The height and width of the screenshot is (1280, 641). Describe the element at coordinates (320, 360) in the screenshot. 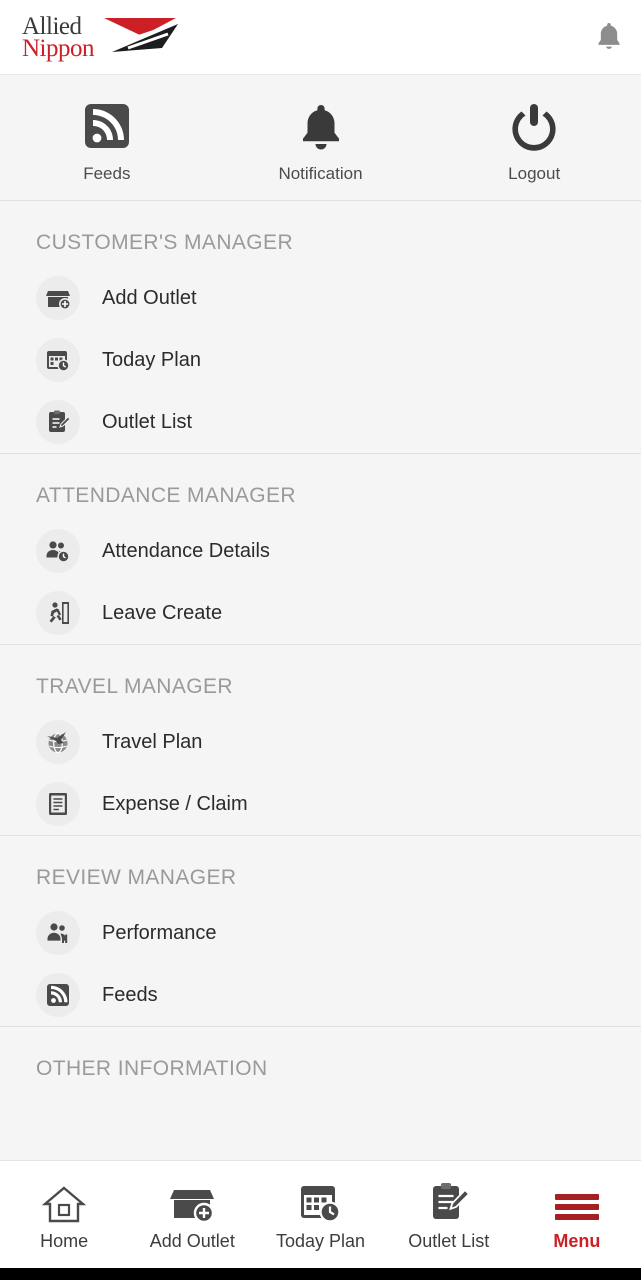

I see `menu-item-today-plan: Today Plan` at that location.